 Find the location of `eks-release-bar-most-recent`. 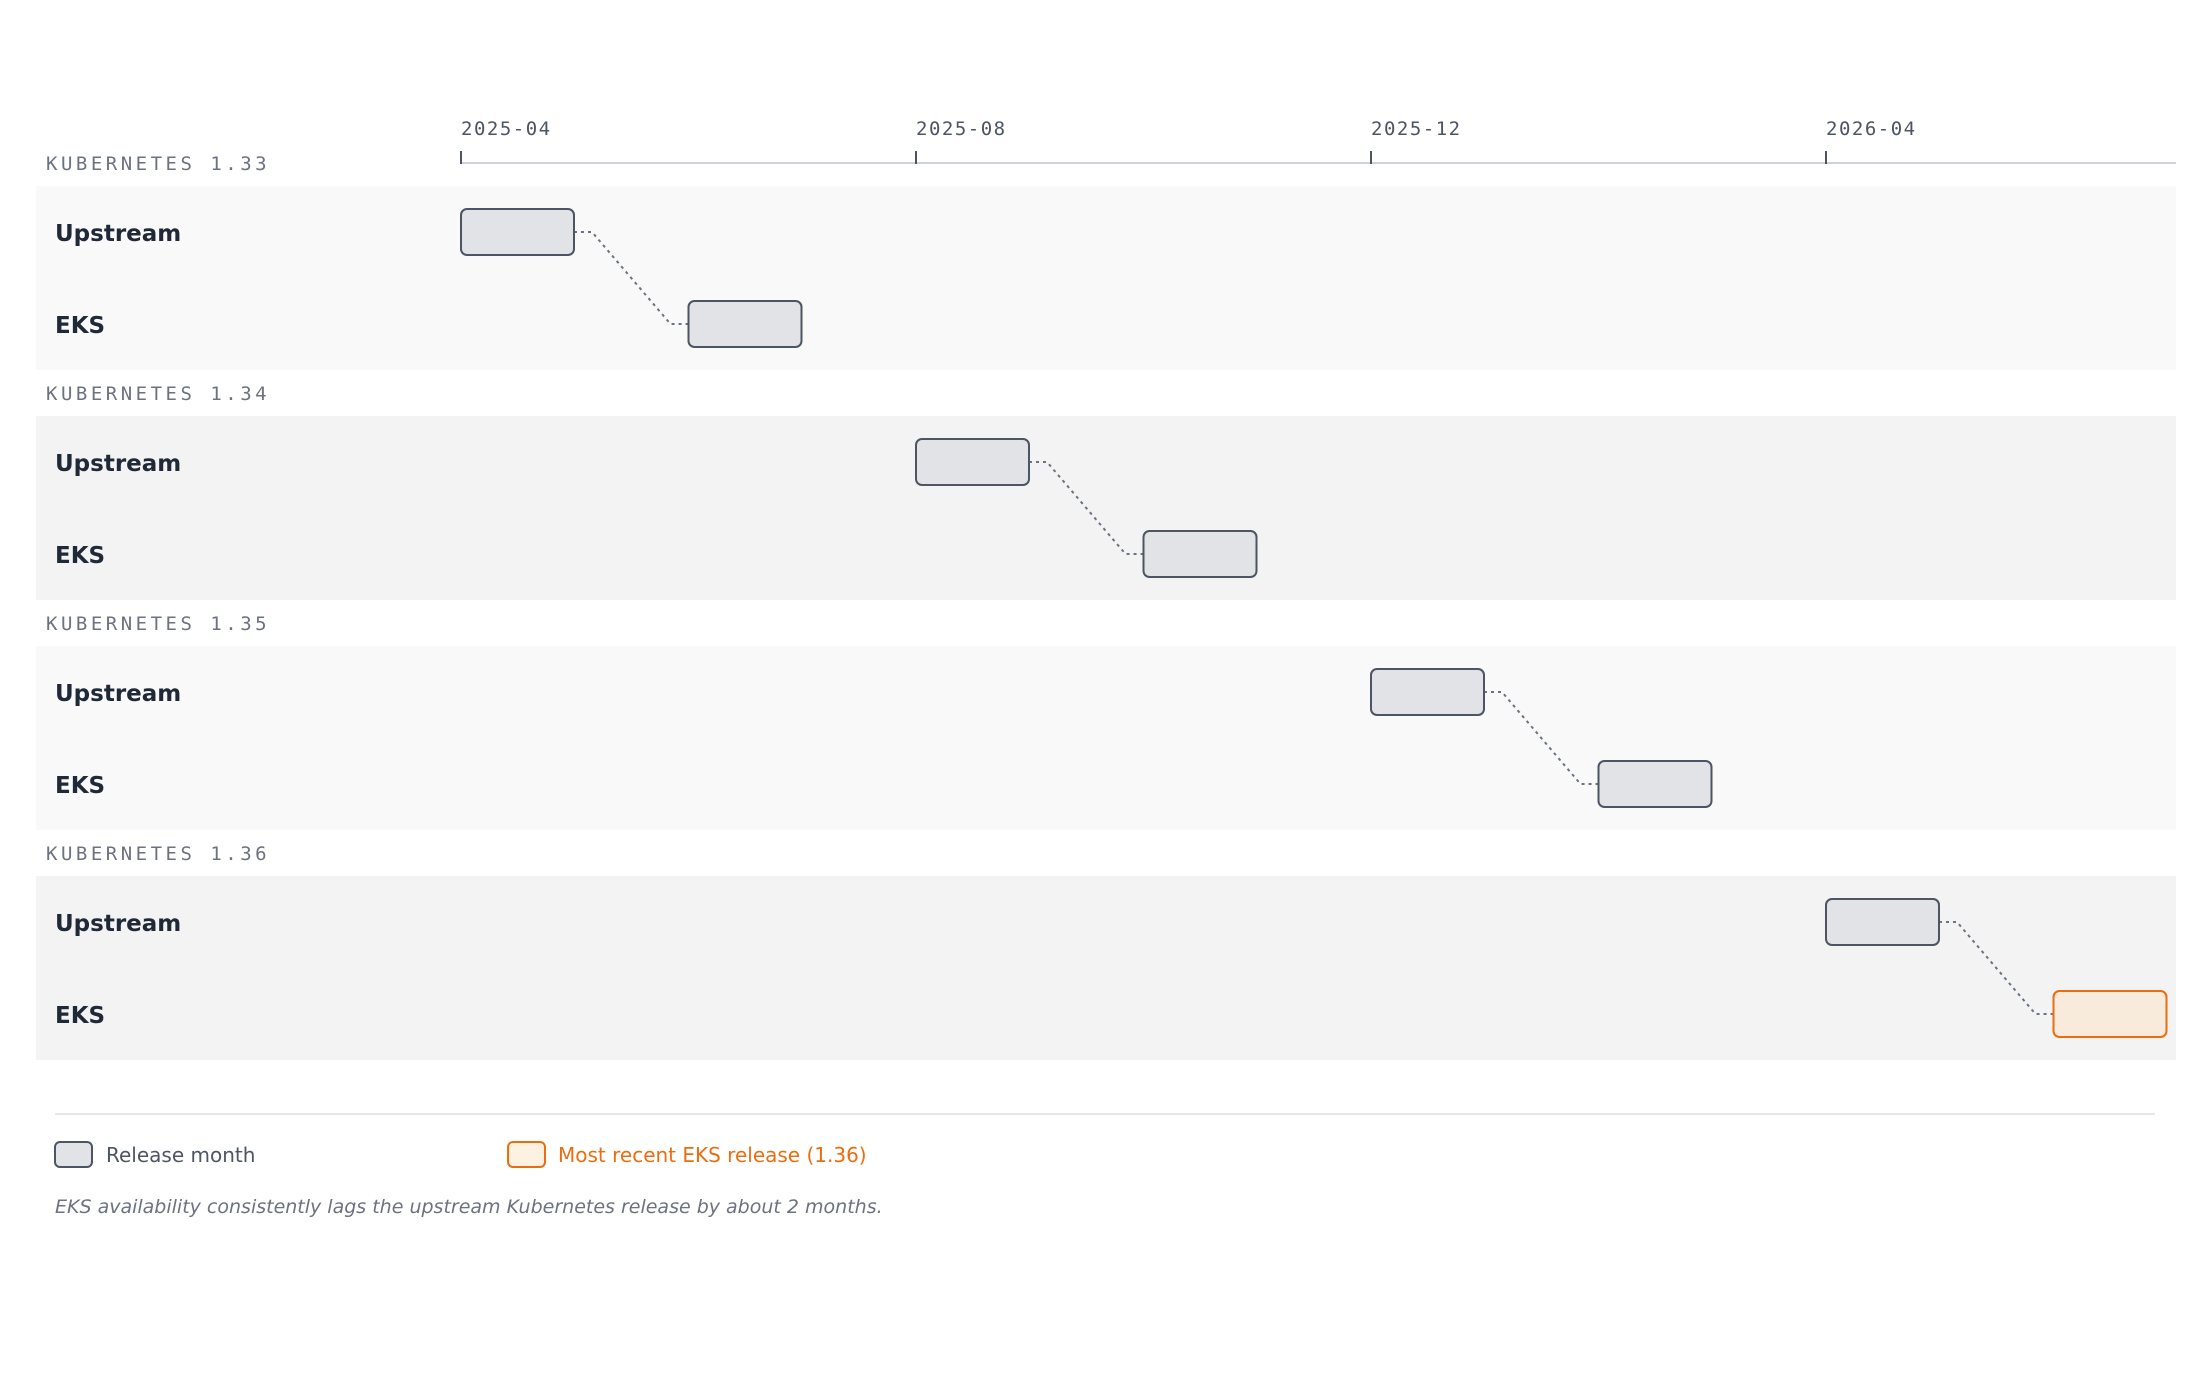

eks-release-bar-most-recent is located at coordinates (2110, 1014).